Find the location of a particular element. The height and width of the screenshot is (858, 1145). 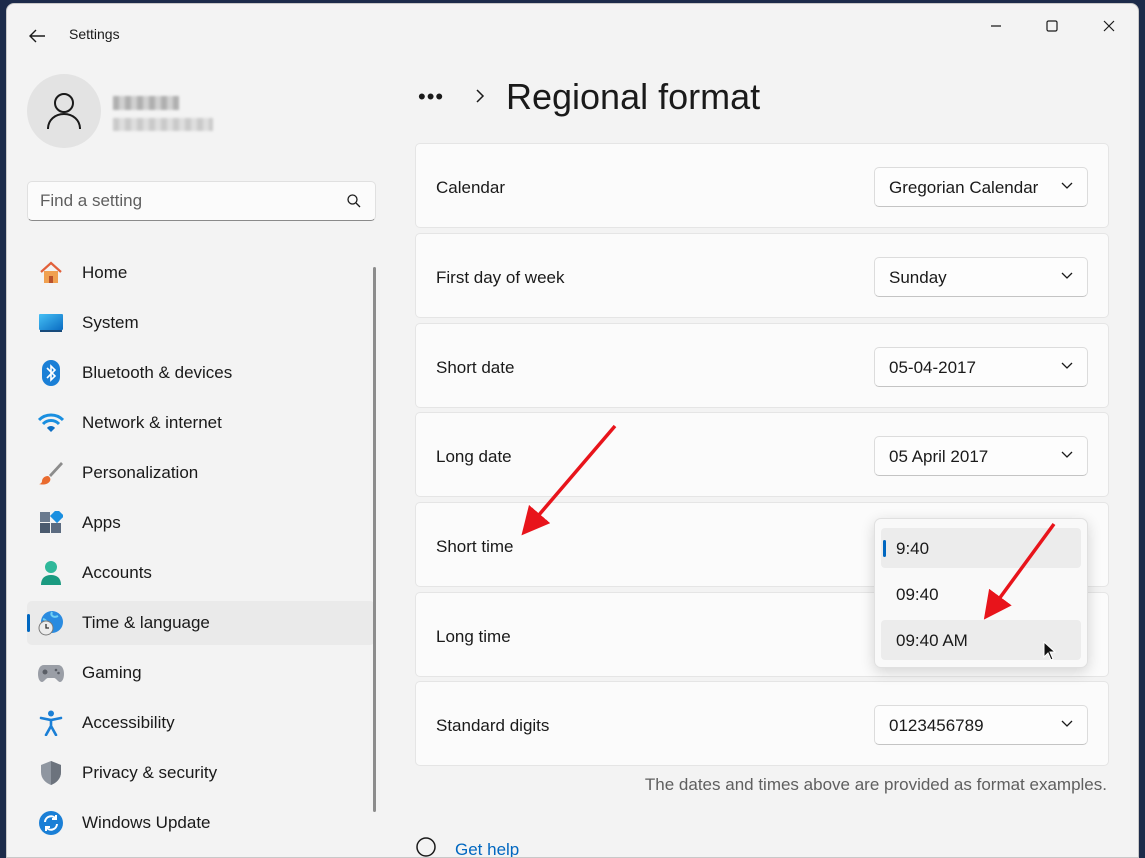

account-email-redacted is located at coordinates (163, 124).